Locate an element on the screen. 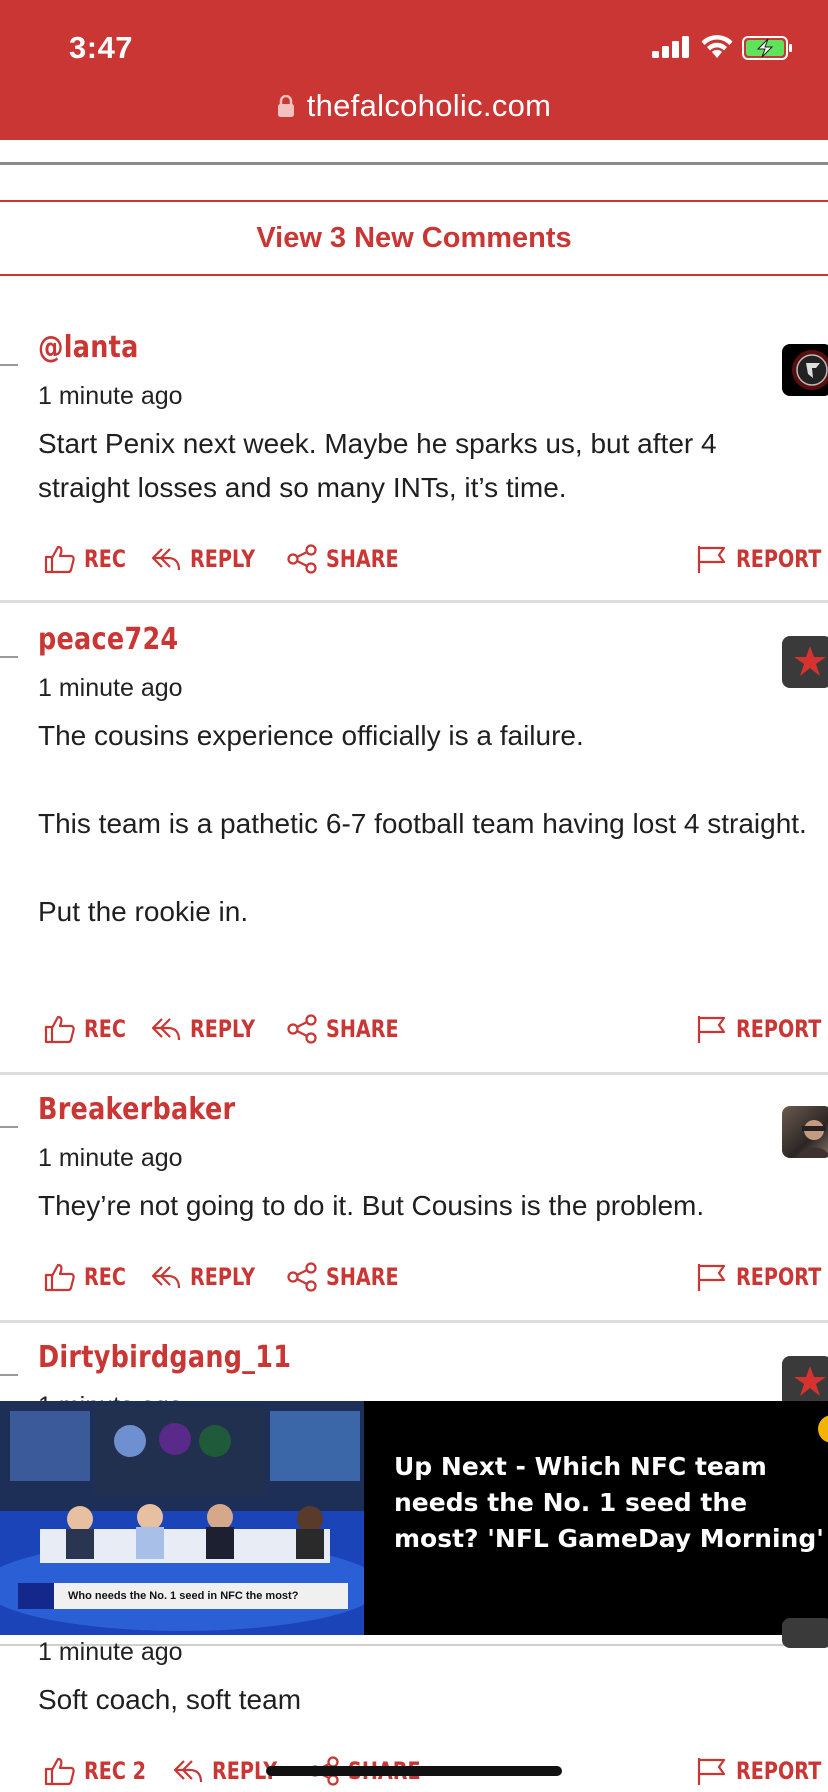 This screenshot has width=828, height=1792. wifi-icon is located at coordinates (717, 46).